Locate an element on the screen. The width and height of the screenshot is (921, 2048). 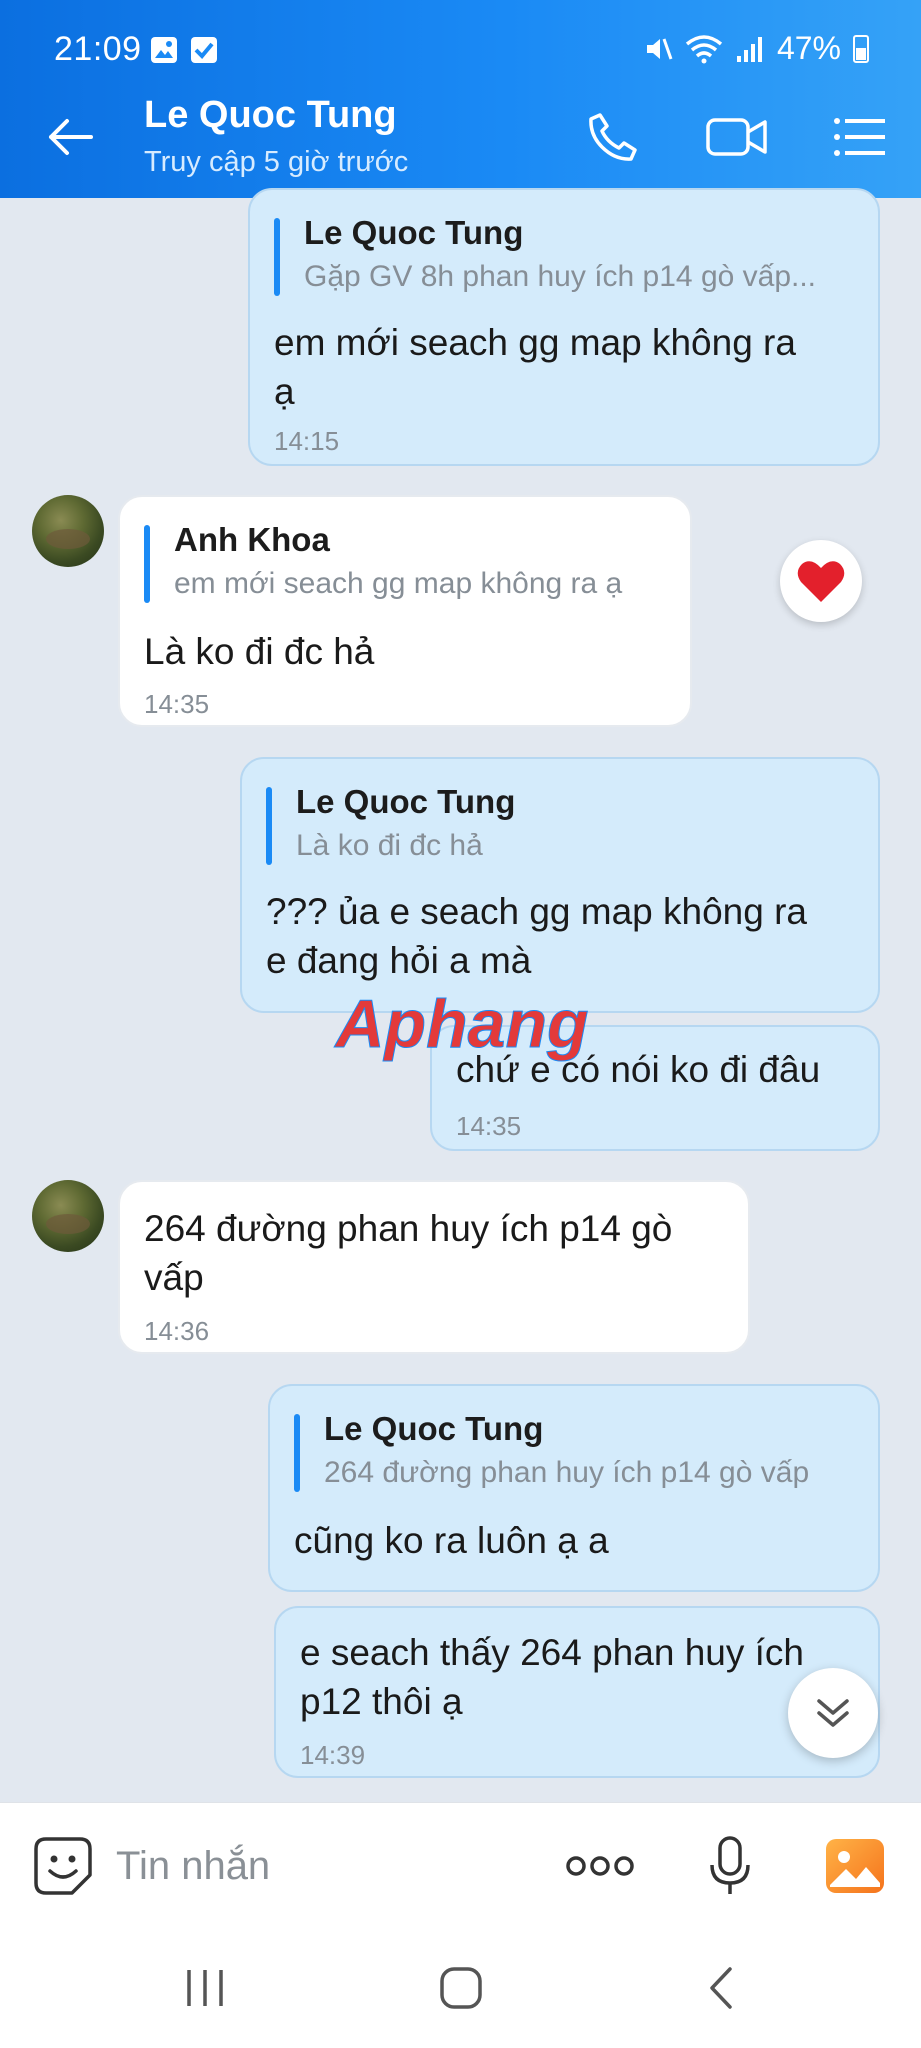
quote-author: Anh Khoa is located at coordinates (252, 539).